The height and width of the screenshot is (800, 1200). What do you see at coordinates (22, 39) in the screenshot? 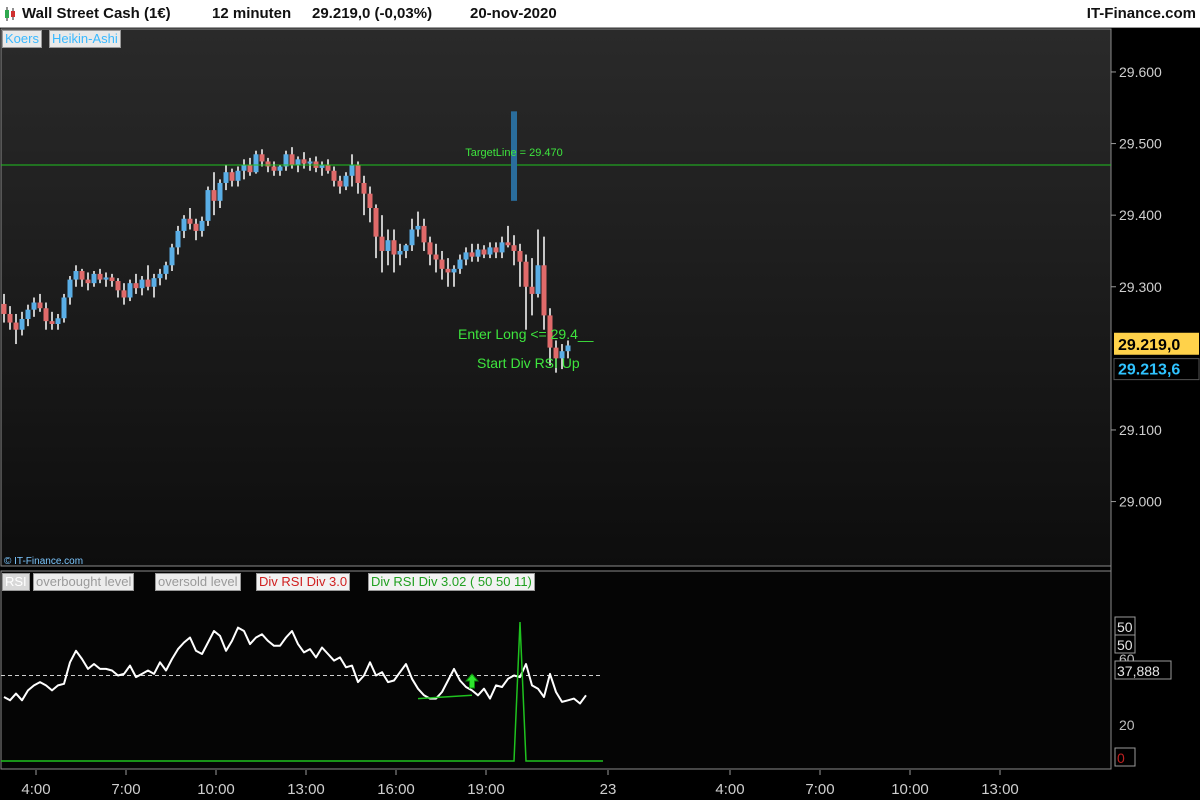
I see `tab-koers: Koers` at bounding box center [22, 39].